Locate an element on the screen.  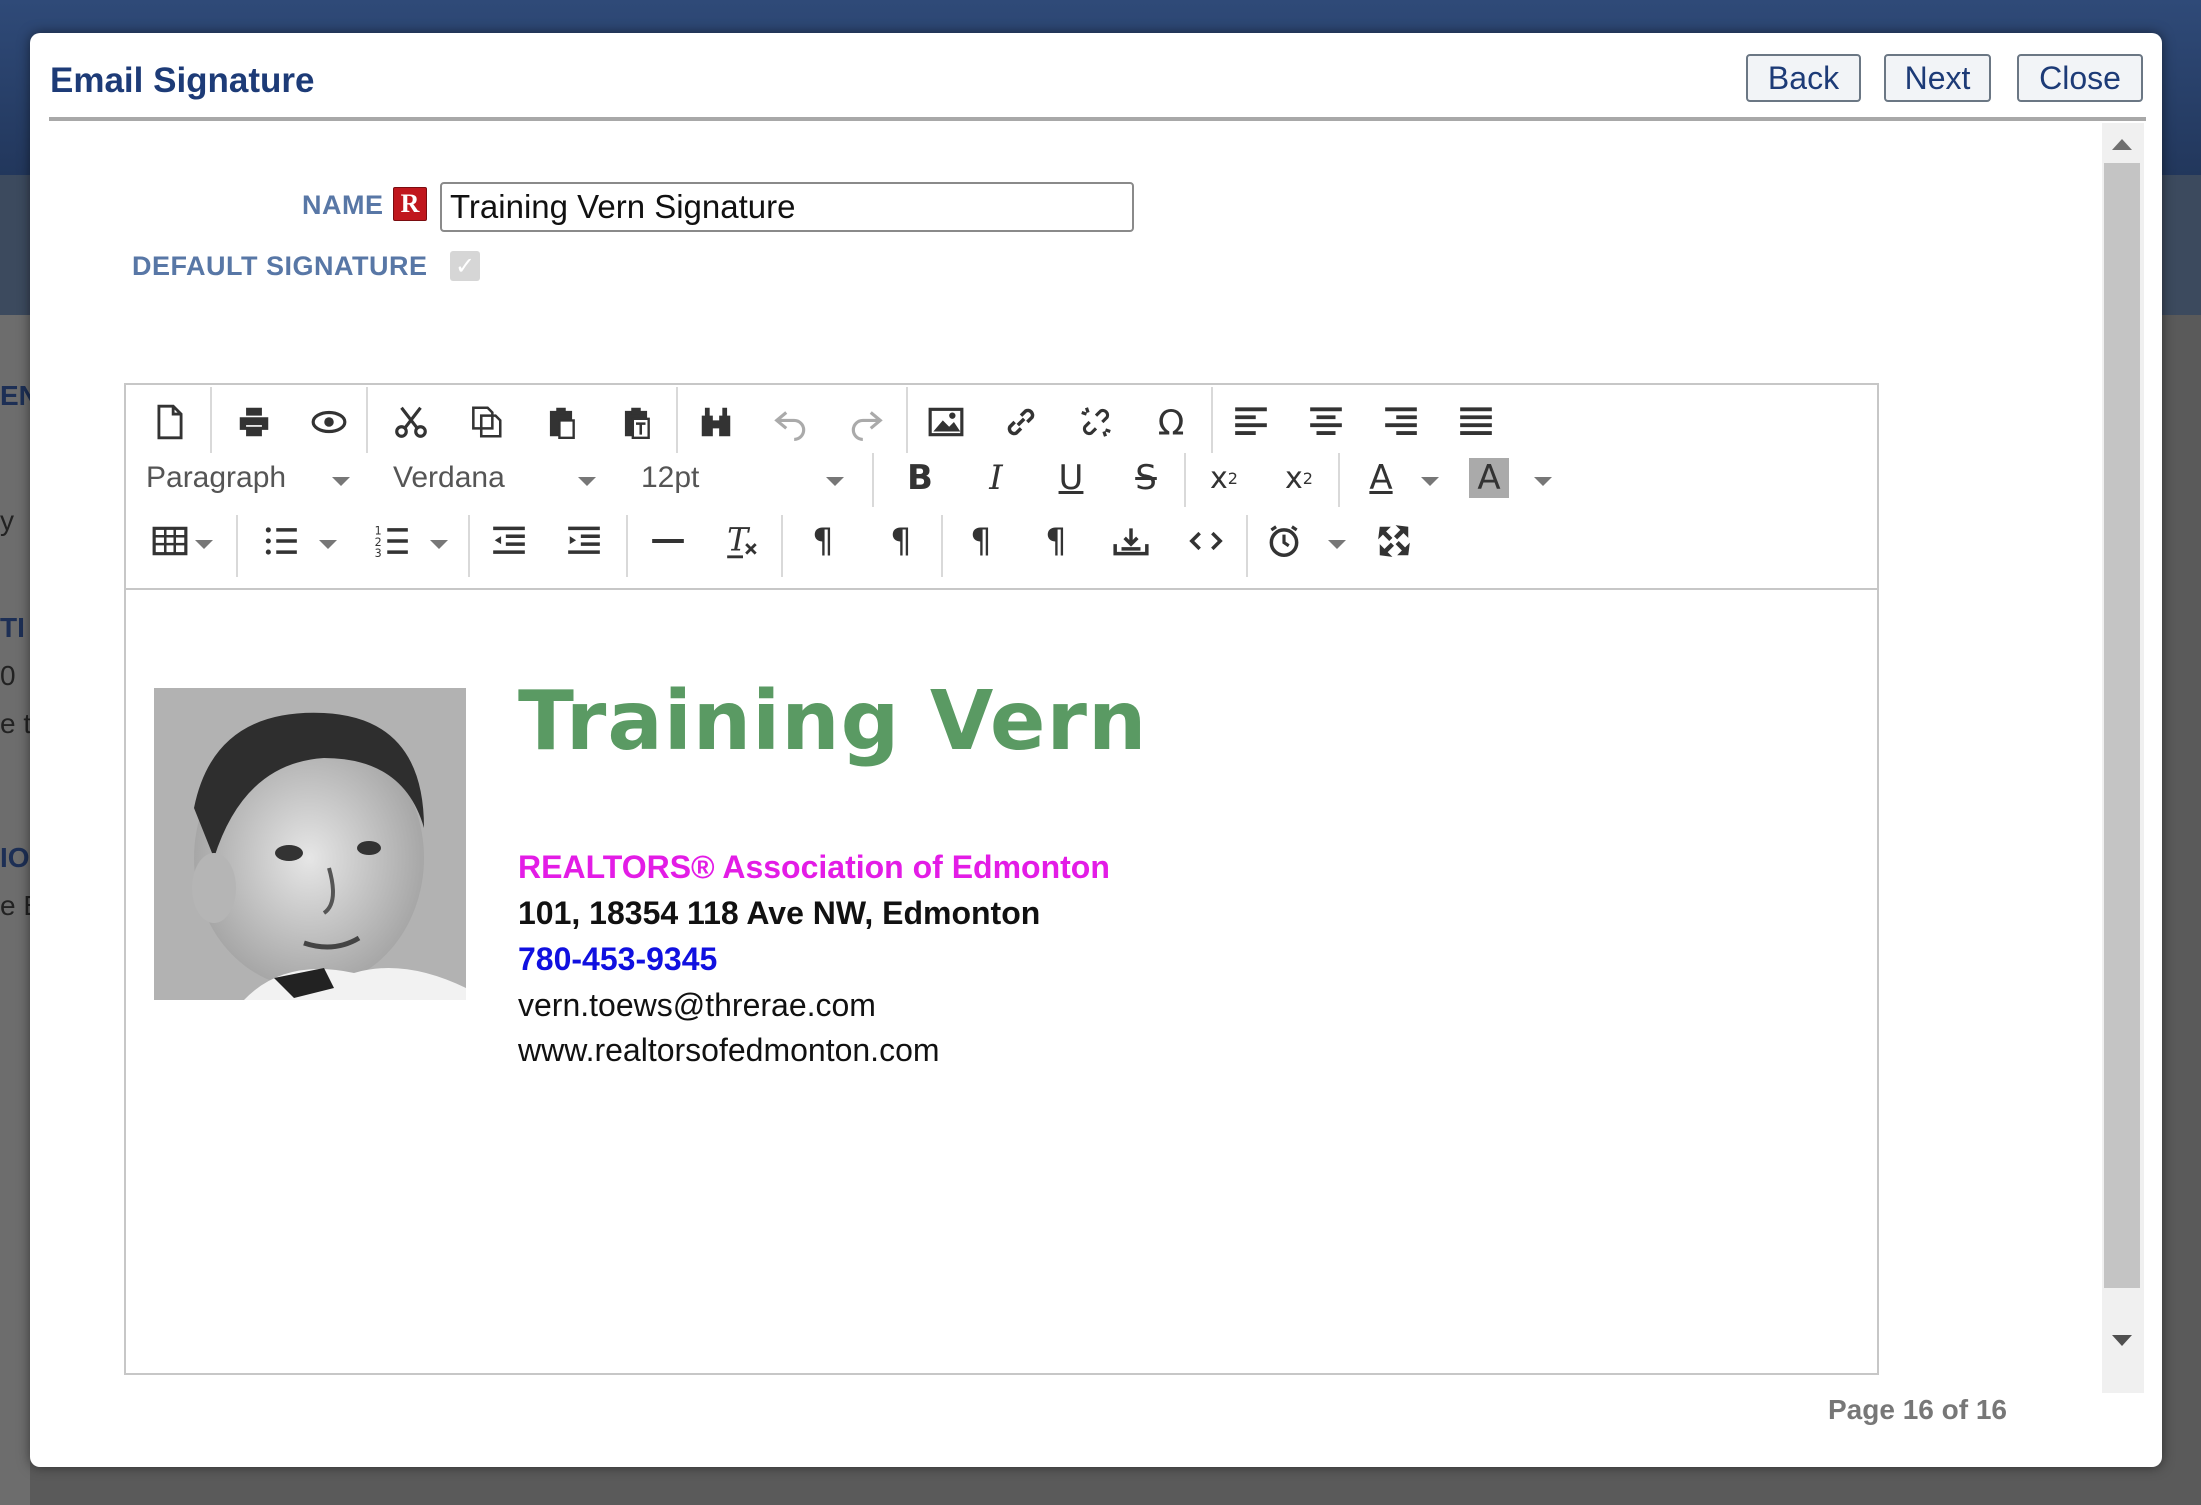
numbered-list-icon: 123 is located at coordinates (392, 541).